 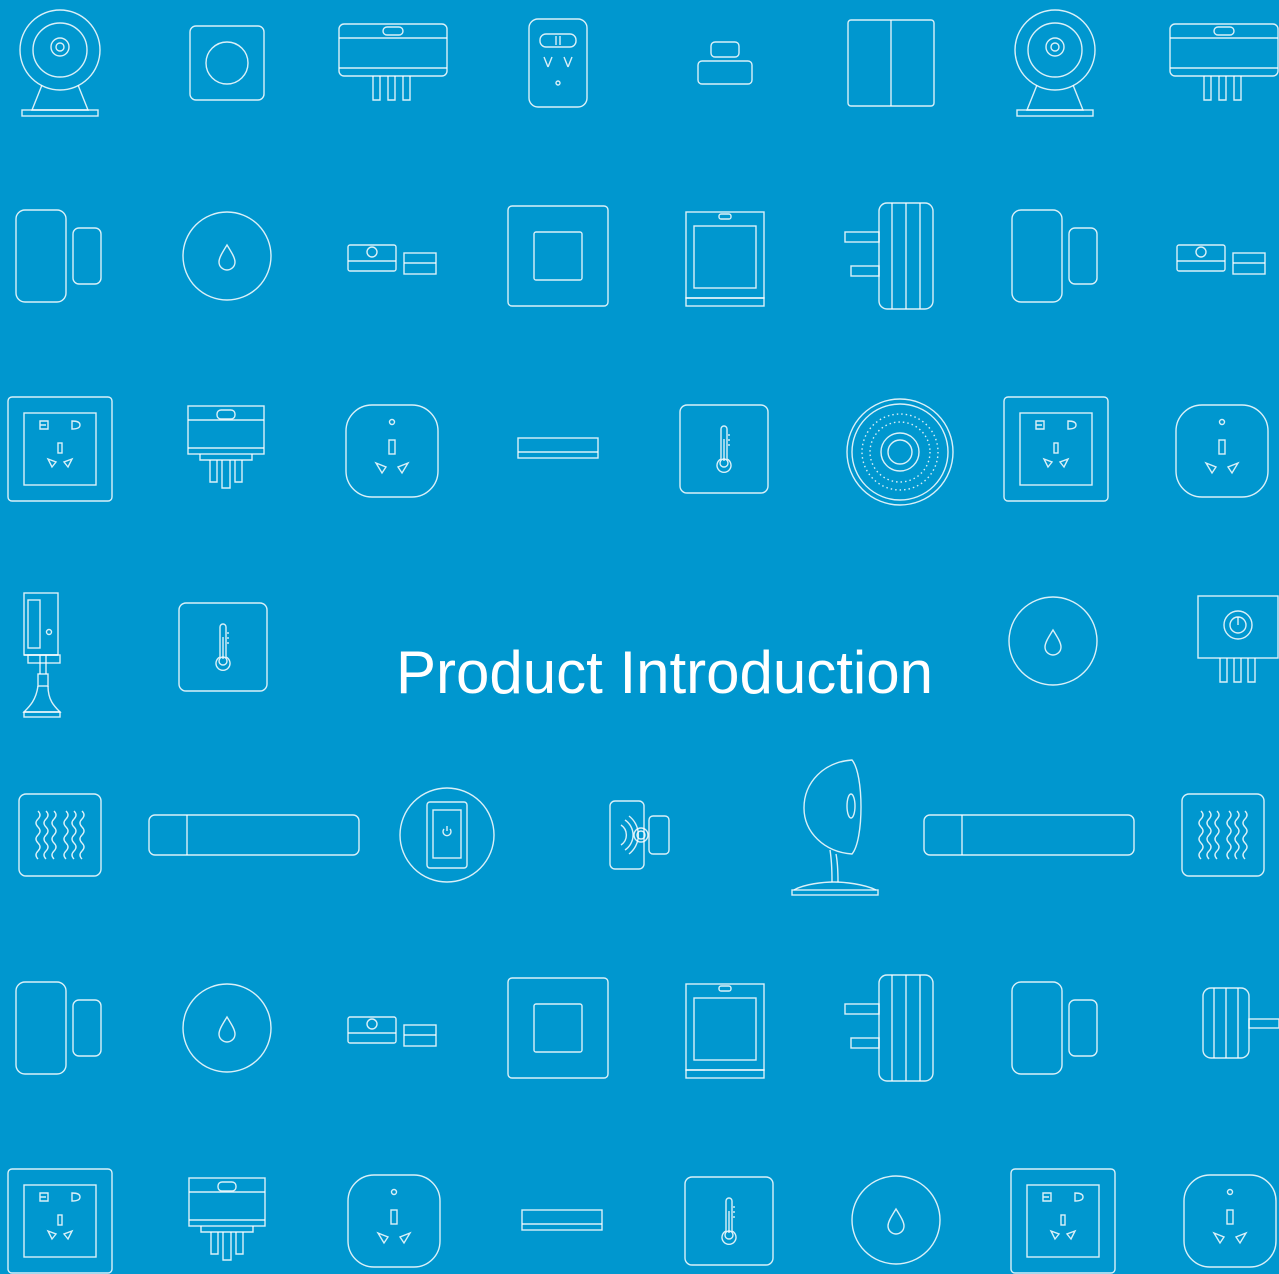 What do you see at coordinates (447, 835) in the screenshot?
I see `touch-switch-icon` at bounding box center [447, 835].